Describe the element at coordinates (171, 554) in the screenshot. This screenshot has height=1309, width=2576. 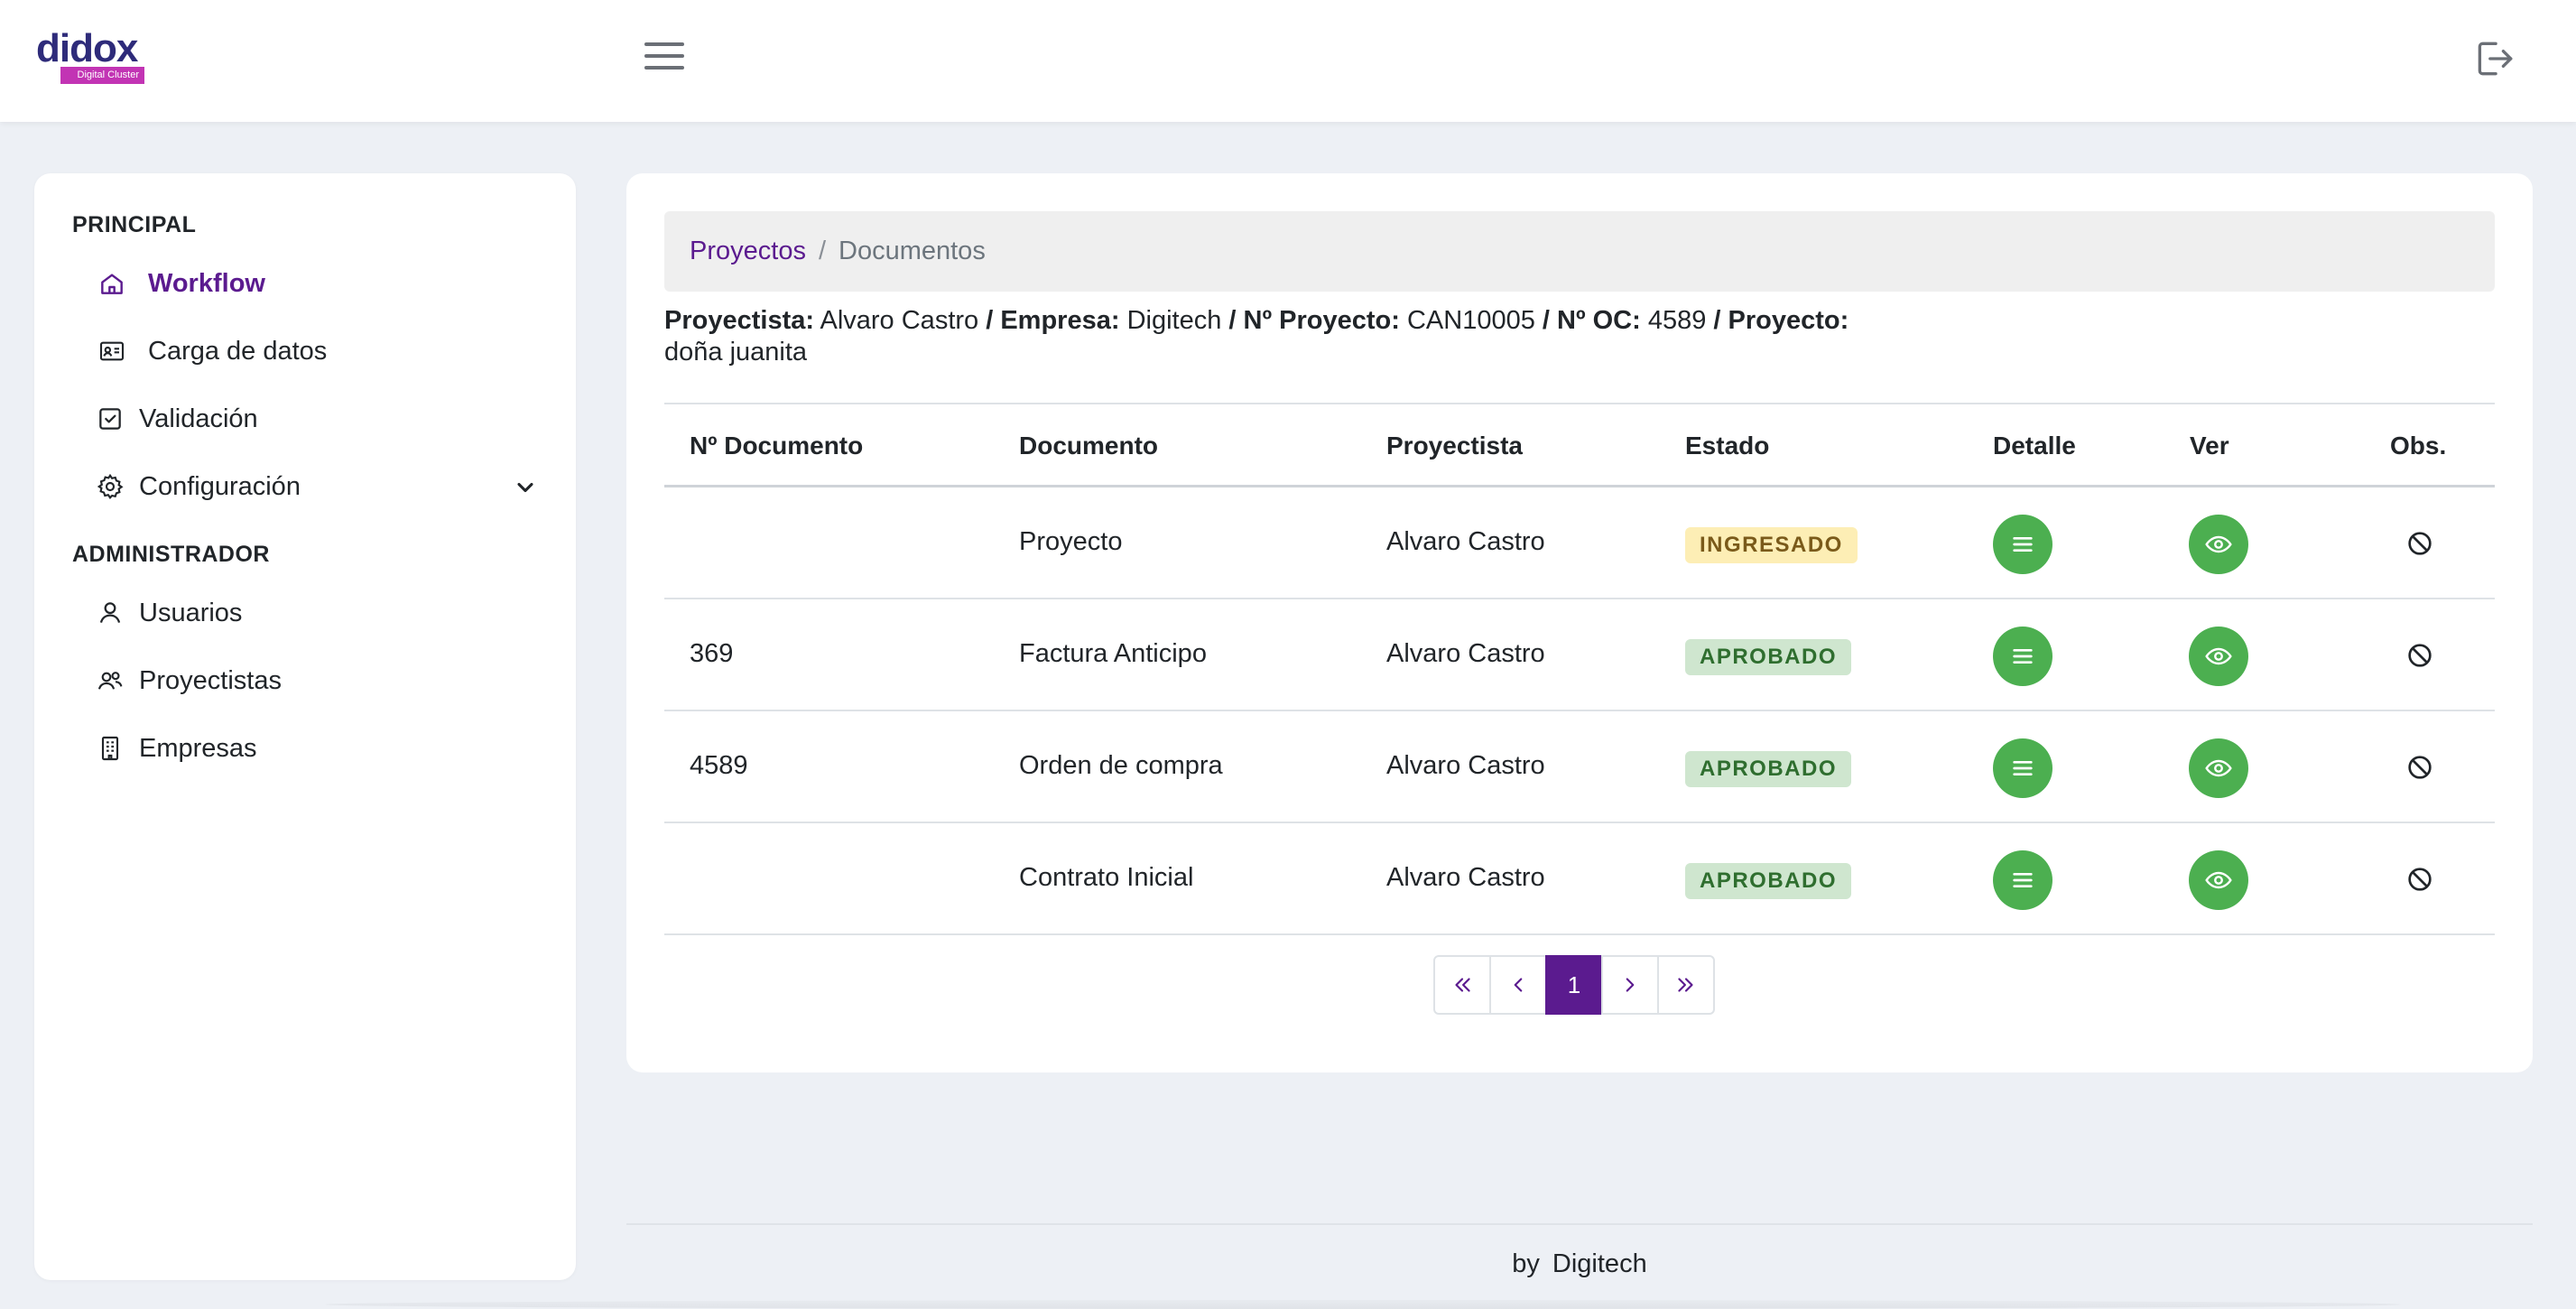
I see `sidebar-section-administrador: ADMINISTRADOR` at that location.